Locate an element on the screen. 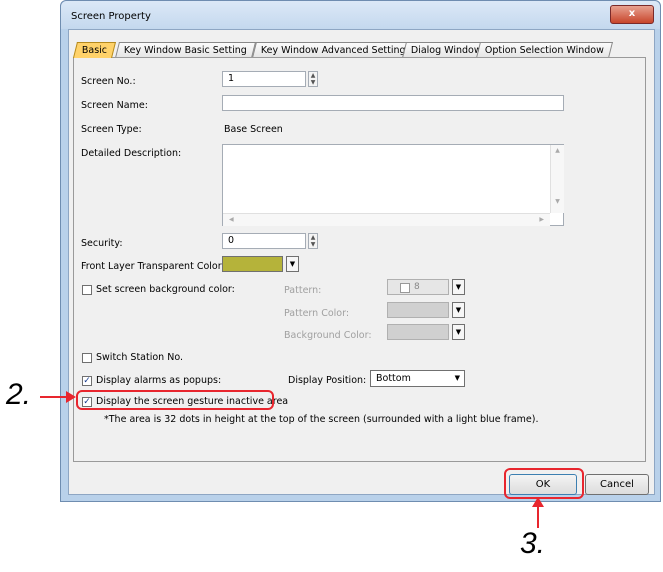  security-input: 0 is located at coordinates (264, 241).